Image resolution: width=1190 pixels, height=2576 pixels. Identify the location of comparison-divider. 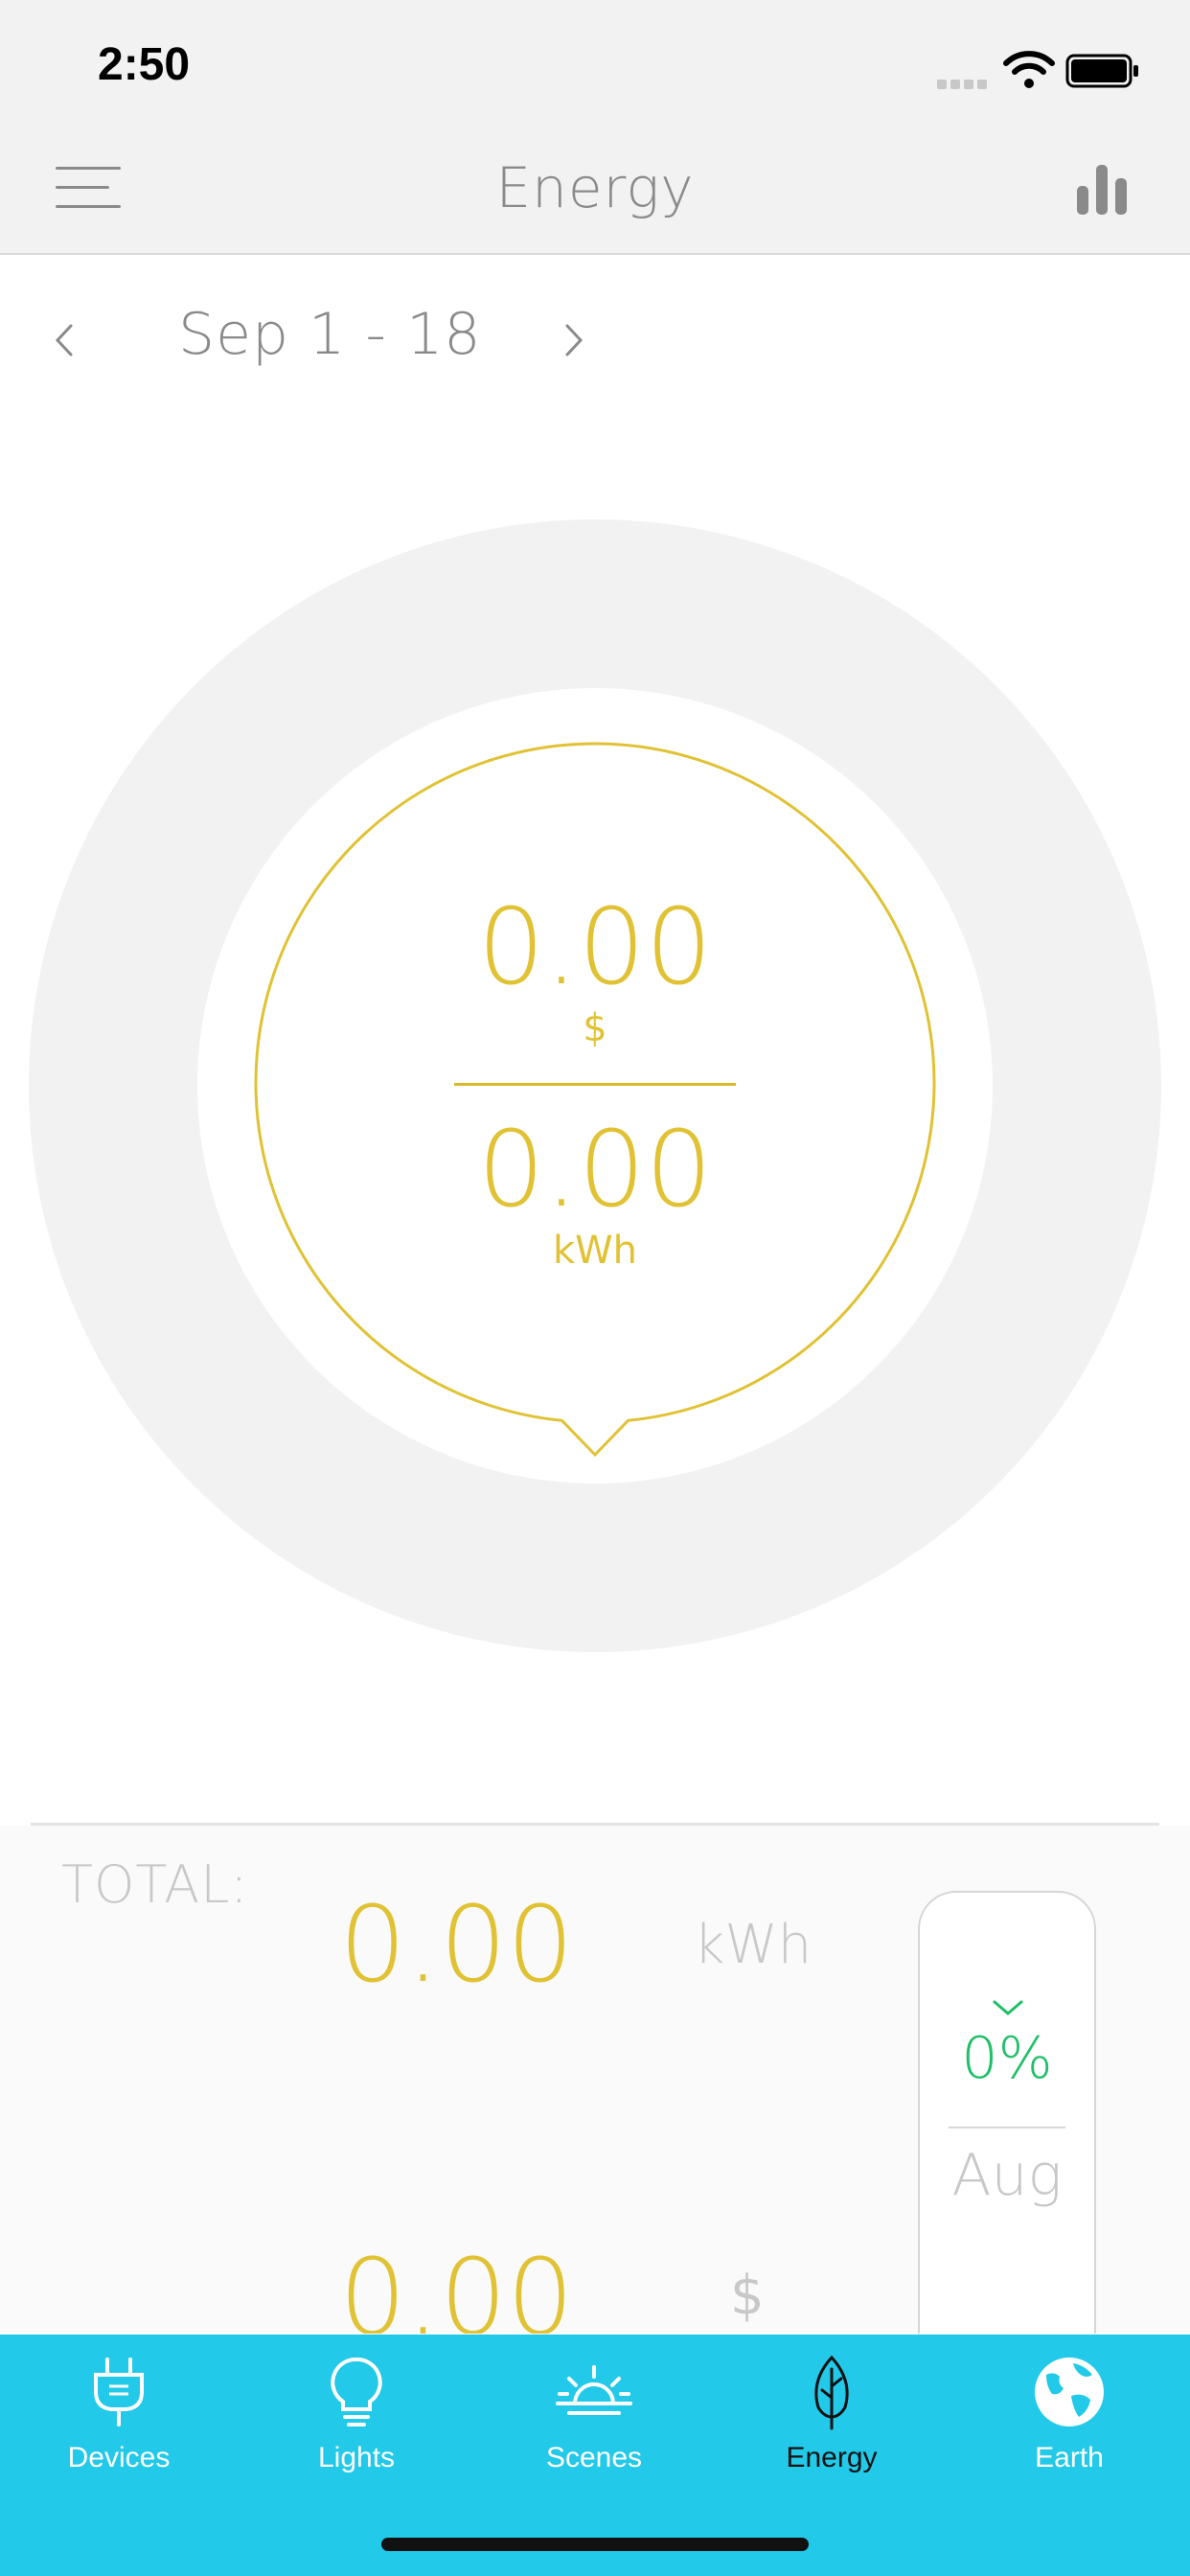
(1007, 2127).